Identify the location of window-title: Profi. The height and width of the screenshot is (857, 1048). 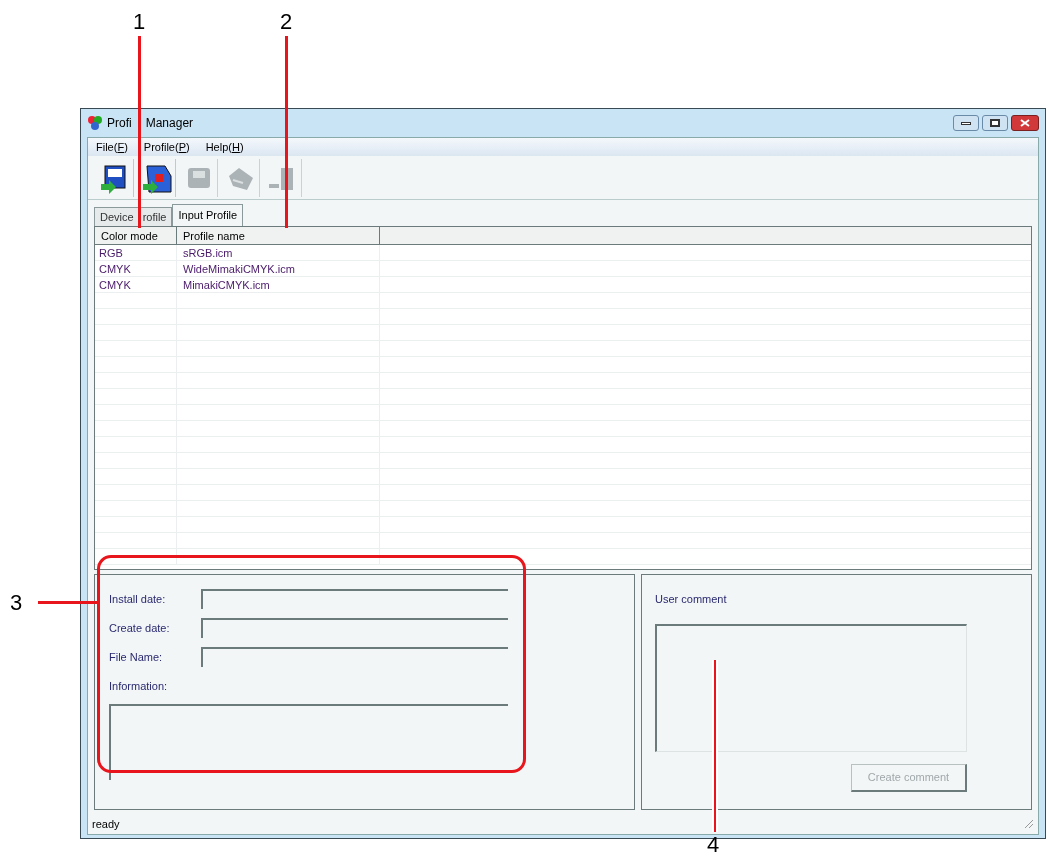
(119, 123).